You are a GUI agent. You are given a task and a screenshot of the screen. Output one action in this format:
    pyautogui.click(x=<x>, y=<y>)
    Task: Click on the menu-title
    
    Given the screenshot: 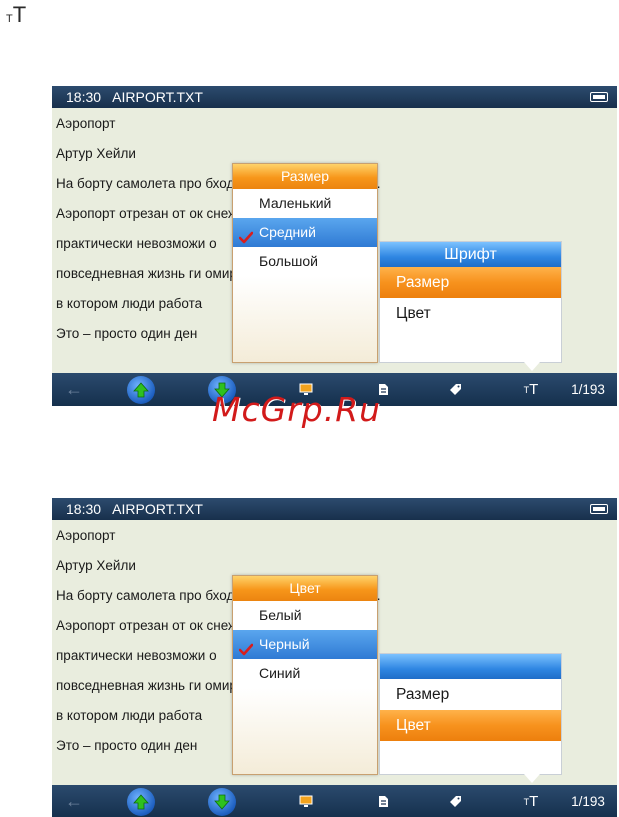 What is the action you would take?
    pyautogui.click(x=470, y=666)
    